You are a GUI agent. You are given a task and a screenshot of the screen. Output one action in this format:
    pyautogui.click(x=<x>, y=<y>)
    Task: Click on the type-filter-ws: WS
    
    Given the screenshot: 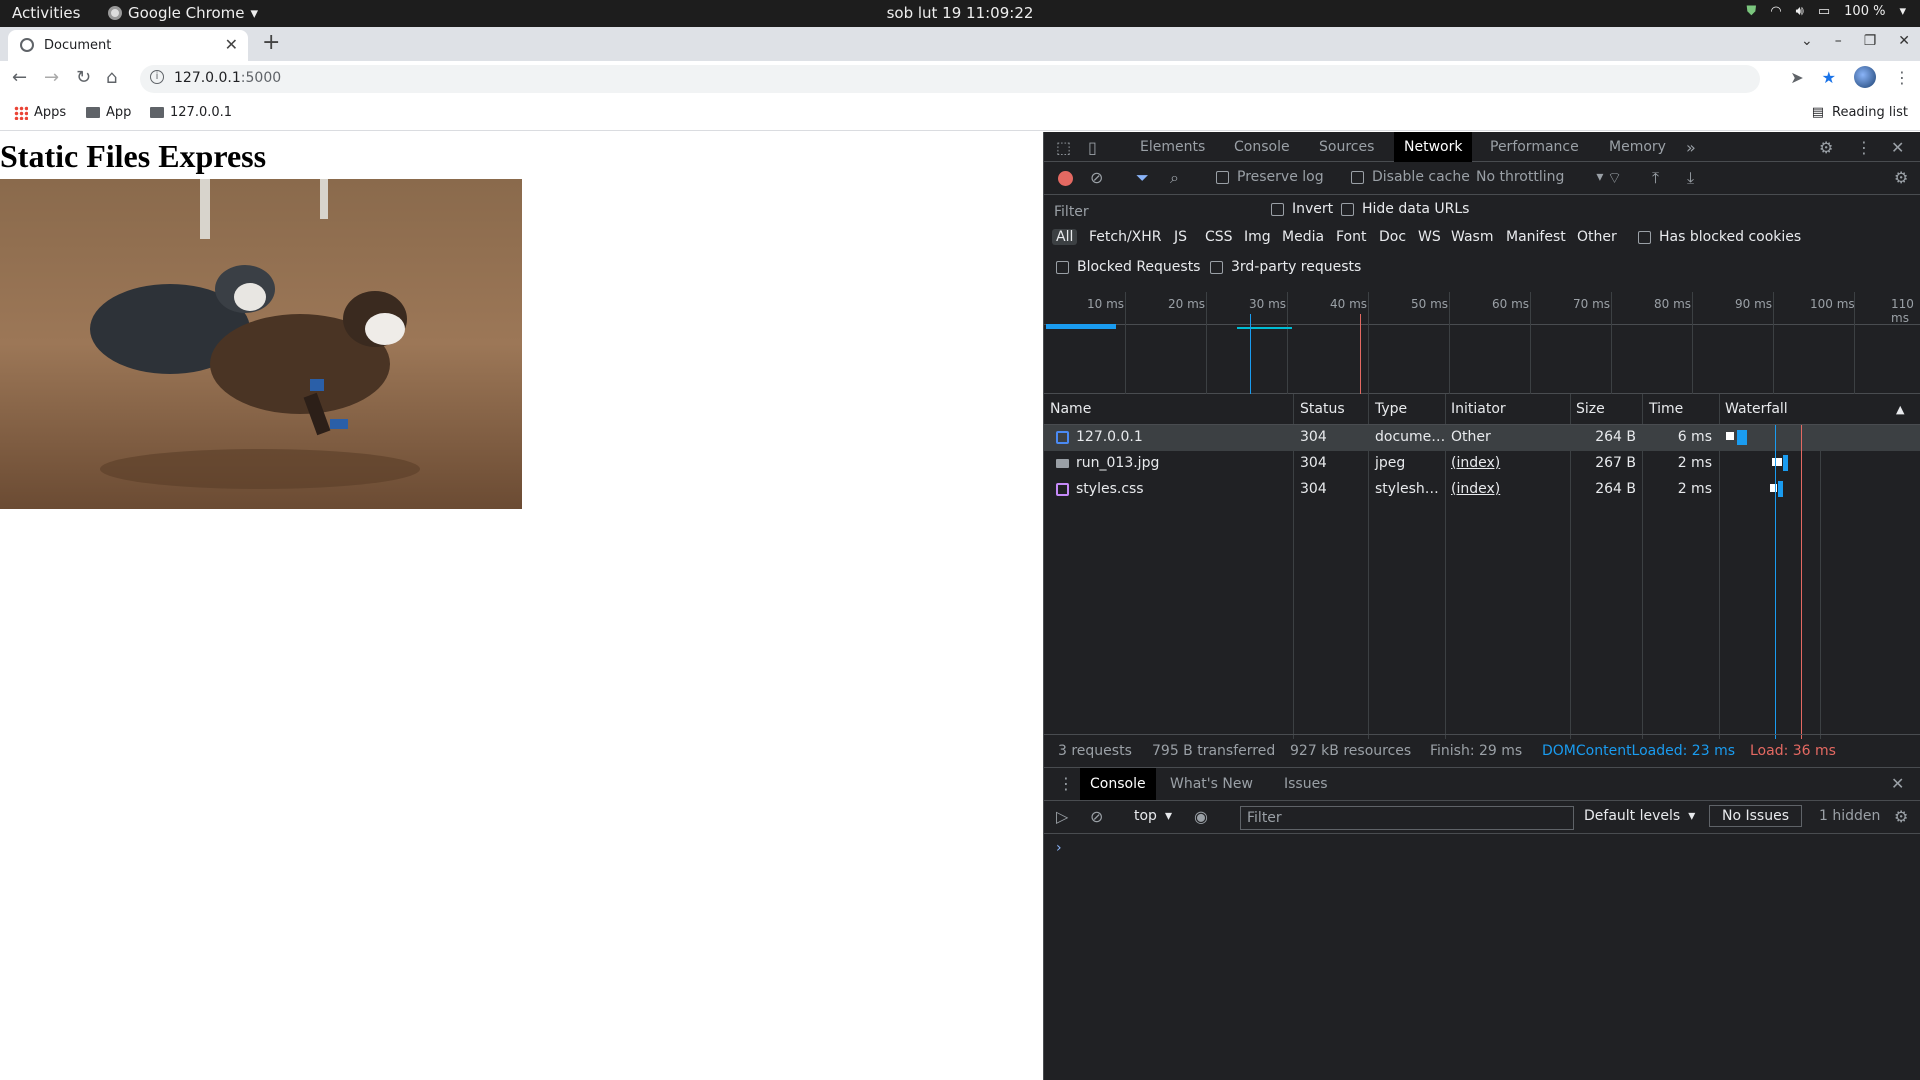 What is the action you would take?
    pyautogui.click(x=1429, y=237)
    